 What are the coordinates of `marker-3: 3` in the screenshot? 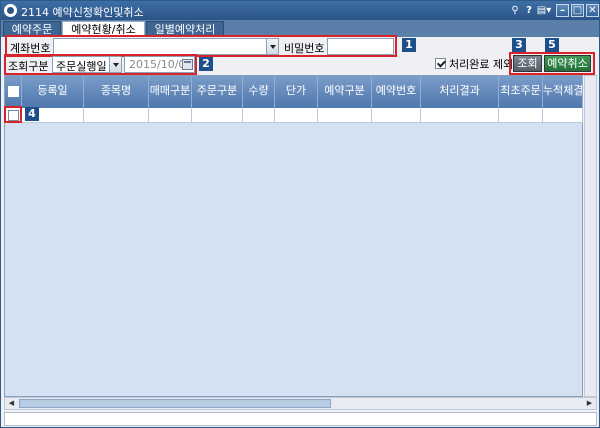 It's located at (519, 45).